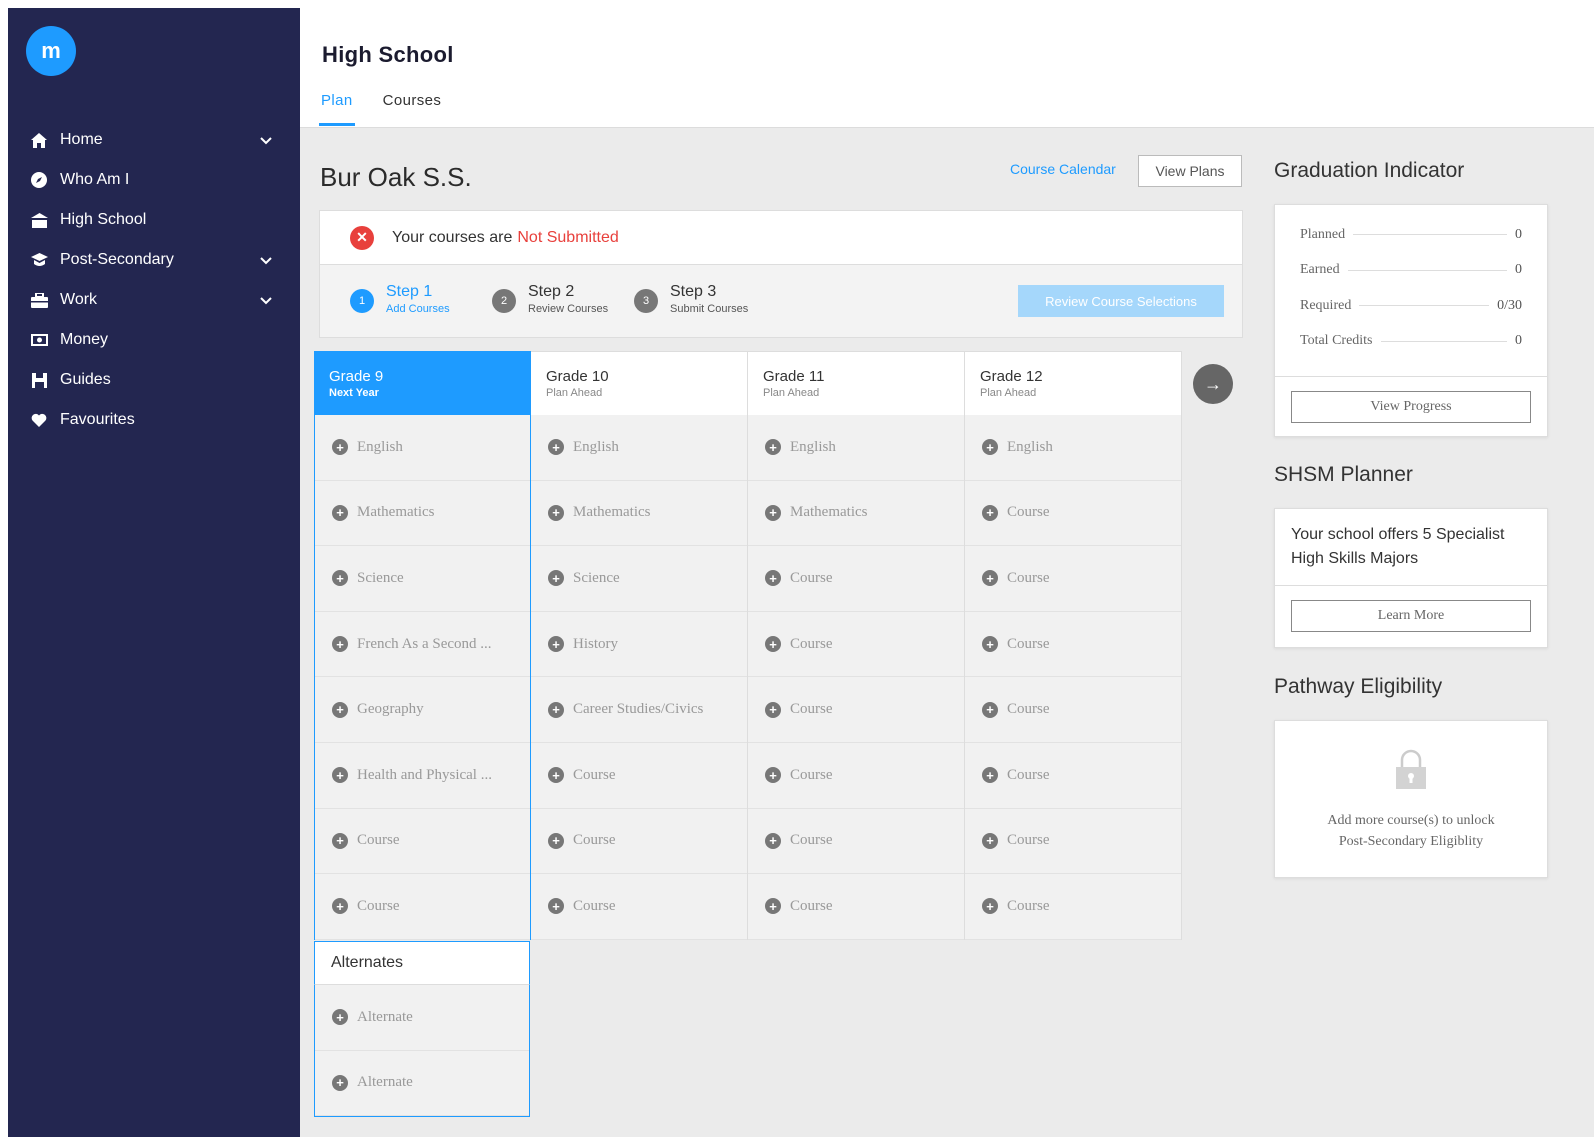  What do you see at coordinates (412, 109) in the screenshot?
I see `tab-courses: Courses` at bounding box center [412, 109].